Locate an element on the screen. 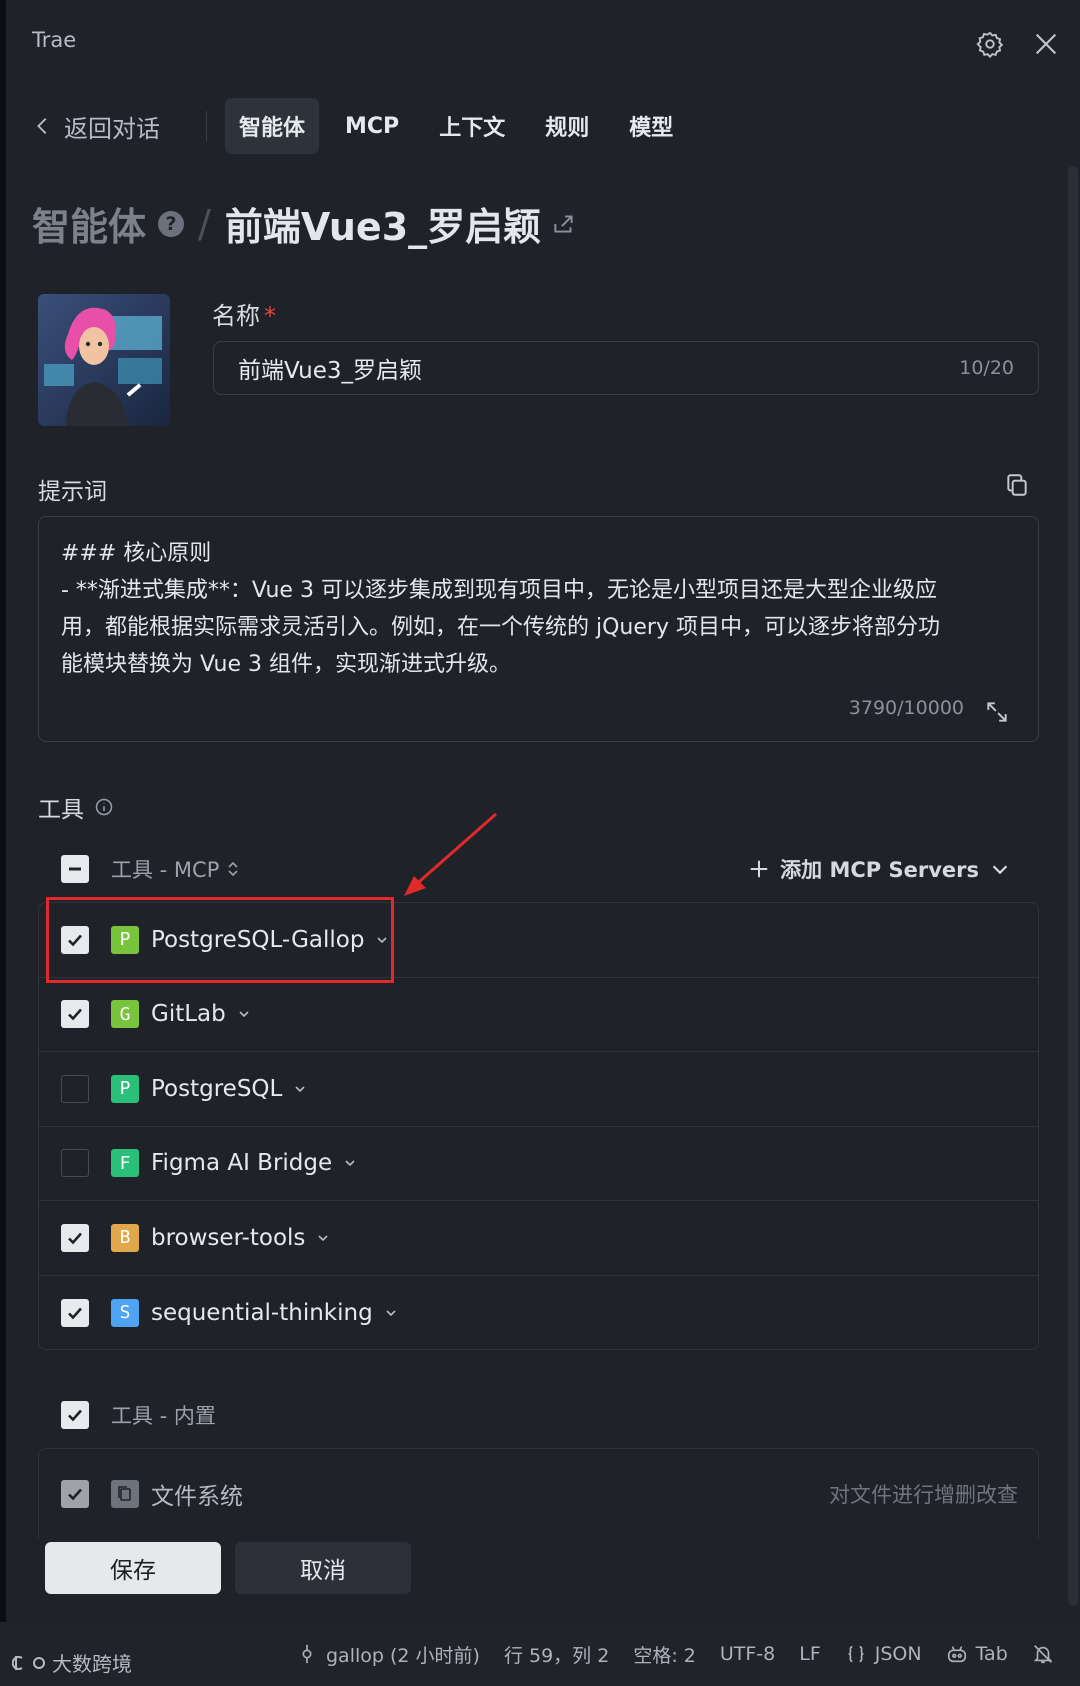 The image size is (1080, 1686). tools-label: 工具 is located at coordinates (76, 807).